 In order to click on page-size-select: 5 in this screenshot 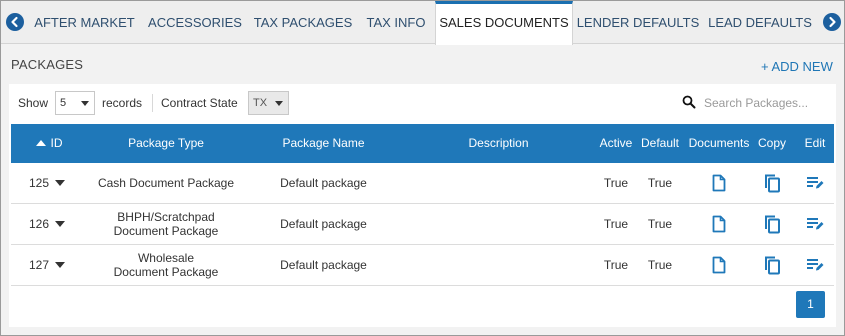, I will do `click(75, 103)`.